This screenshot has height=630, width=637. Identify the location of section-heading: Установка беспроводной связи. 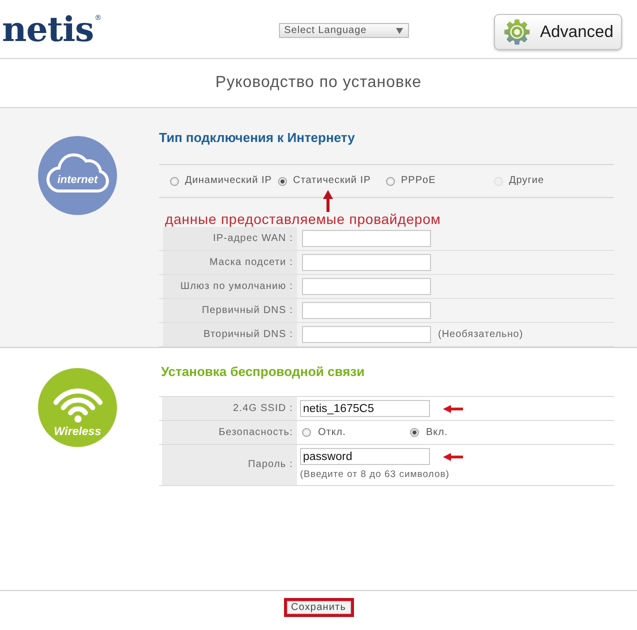
(263, 372).